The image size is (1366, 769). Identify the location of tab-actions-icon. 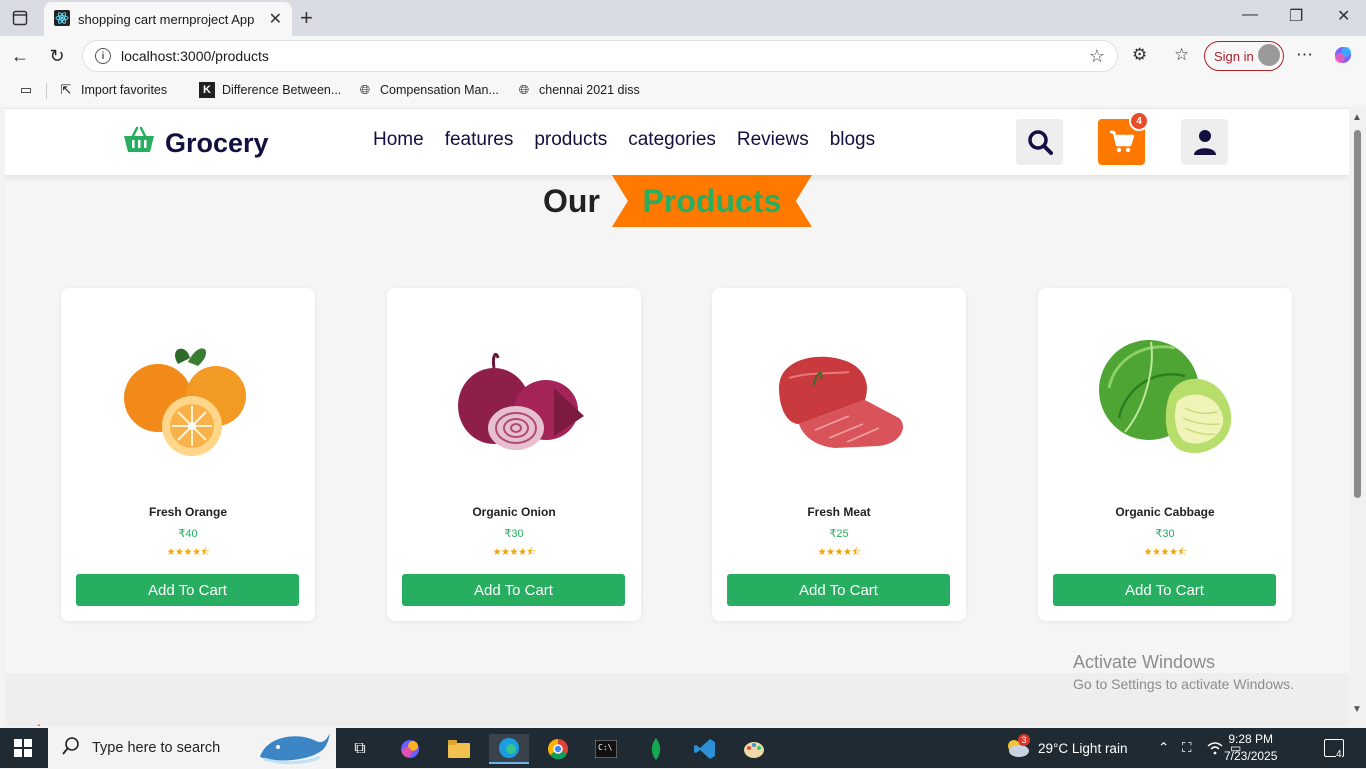
(20, 18).